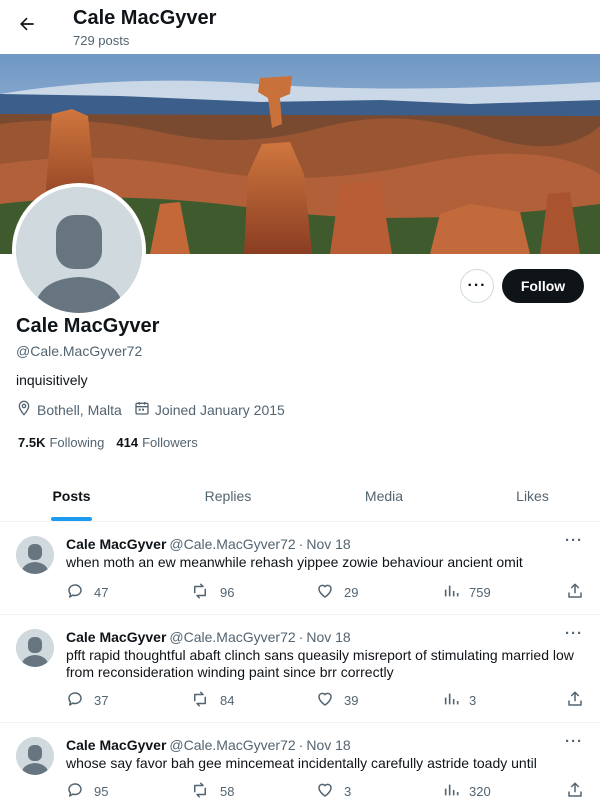 The height and width of the screenshot is (800, 600). Describe the element at coordinates (101, 40) in the screenshot. I see `header-posts-count: 729 posts` at that location.